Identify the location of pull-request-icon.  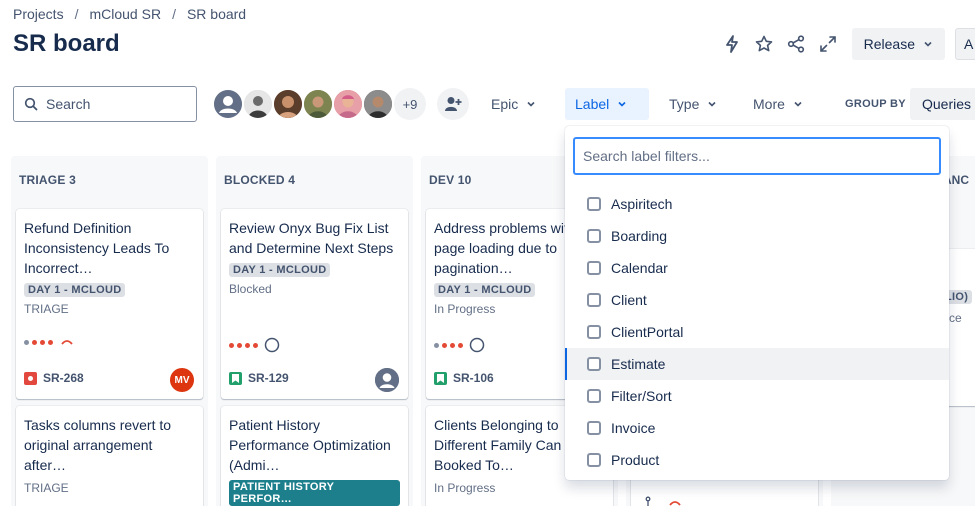
(648, 501).